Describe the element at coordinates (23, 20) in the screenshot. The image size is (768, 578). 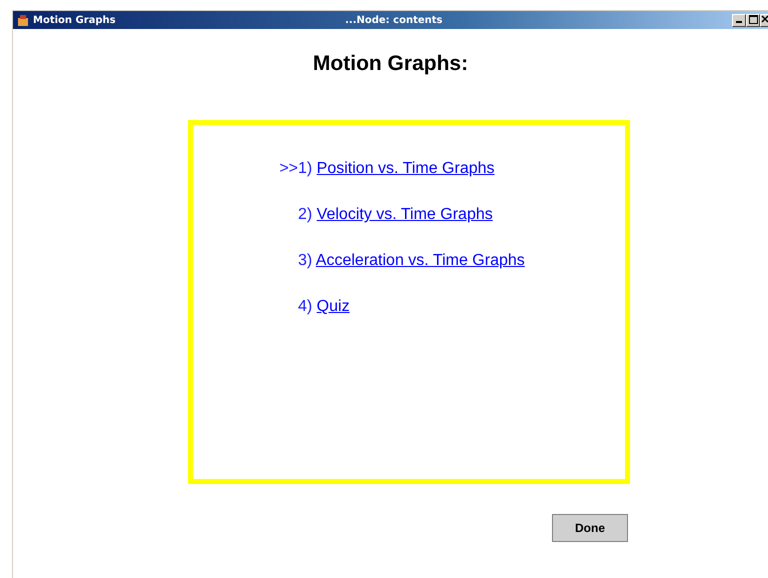
I see `app-icon` at that location.